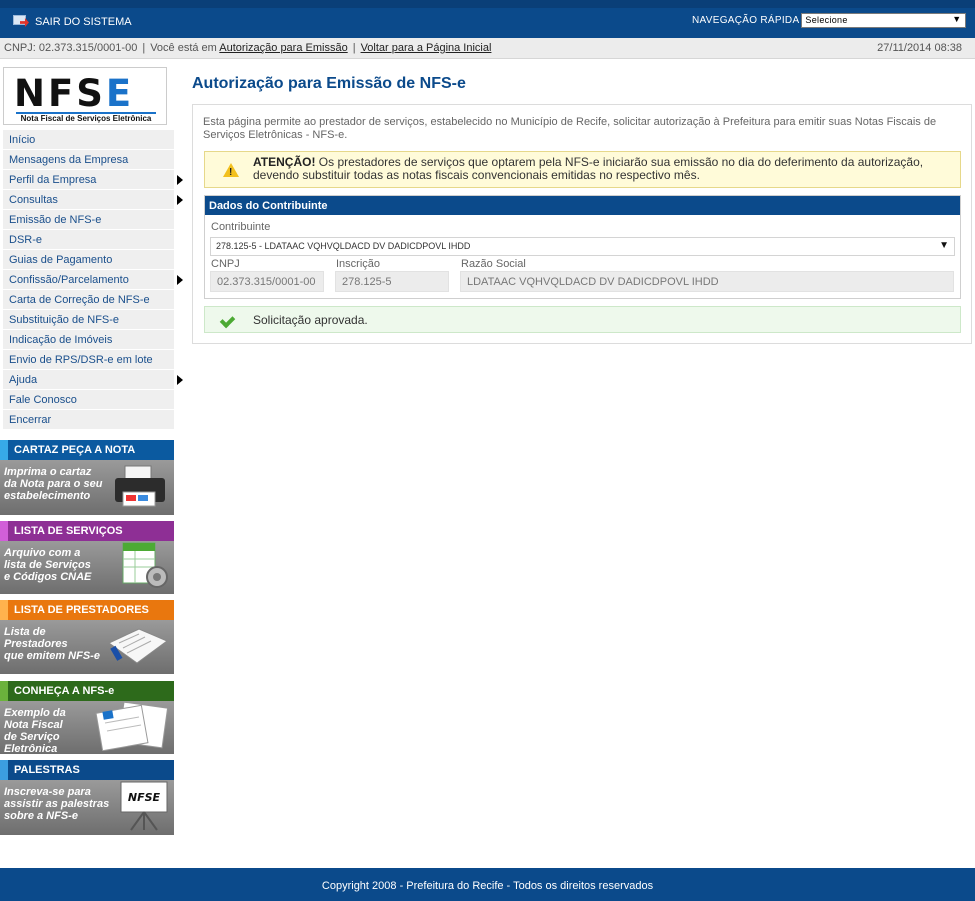 The width and height of the screenshot is (975, 901). I want to click on success-text: Solicitação aprovada., so click(310, 320).